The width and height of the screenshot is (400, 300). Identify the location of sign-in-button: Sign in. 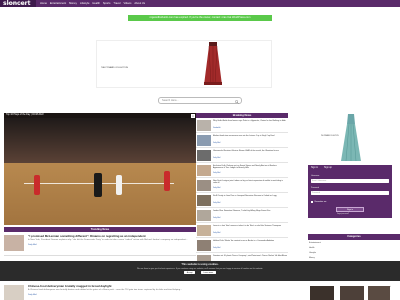
(350, 209).